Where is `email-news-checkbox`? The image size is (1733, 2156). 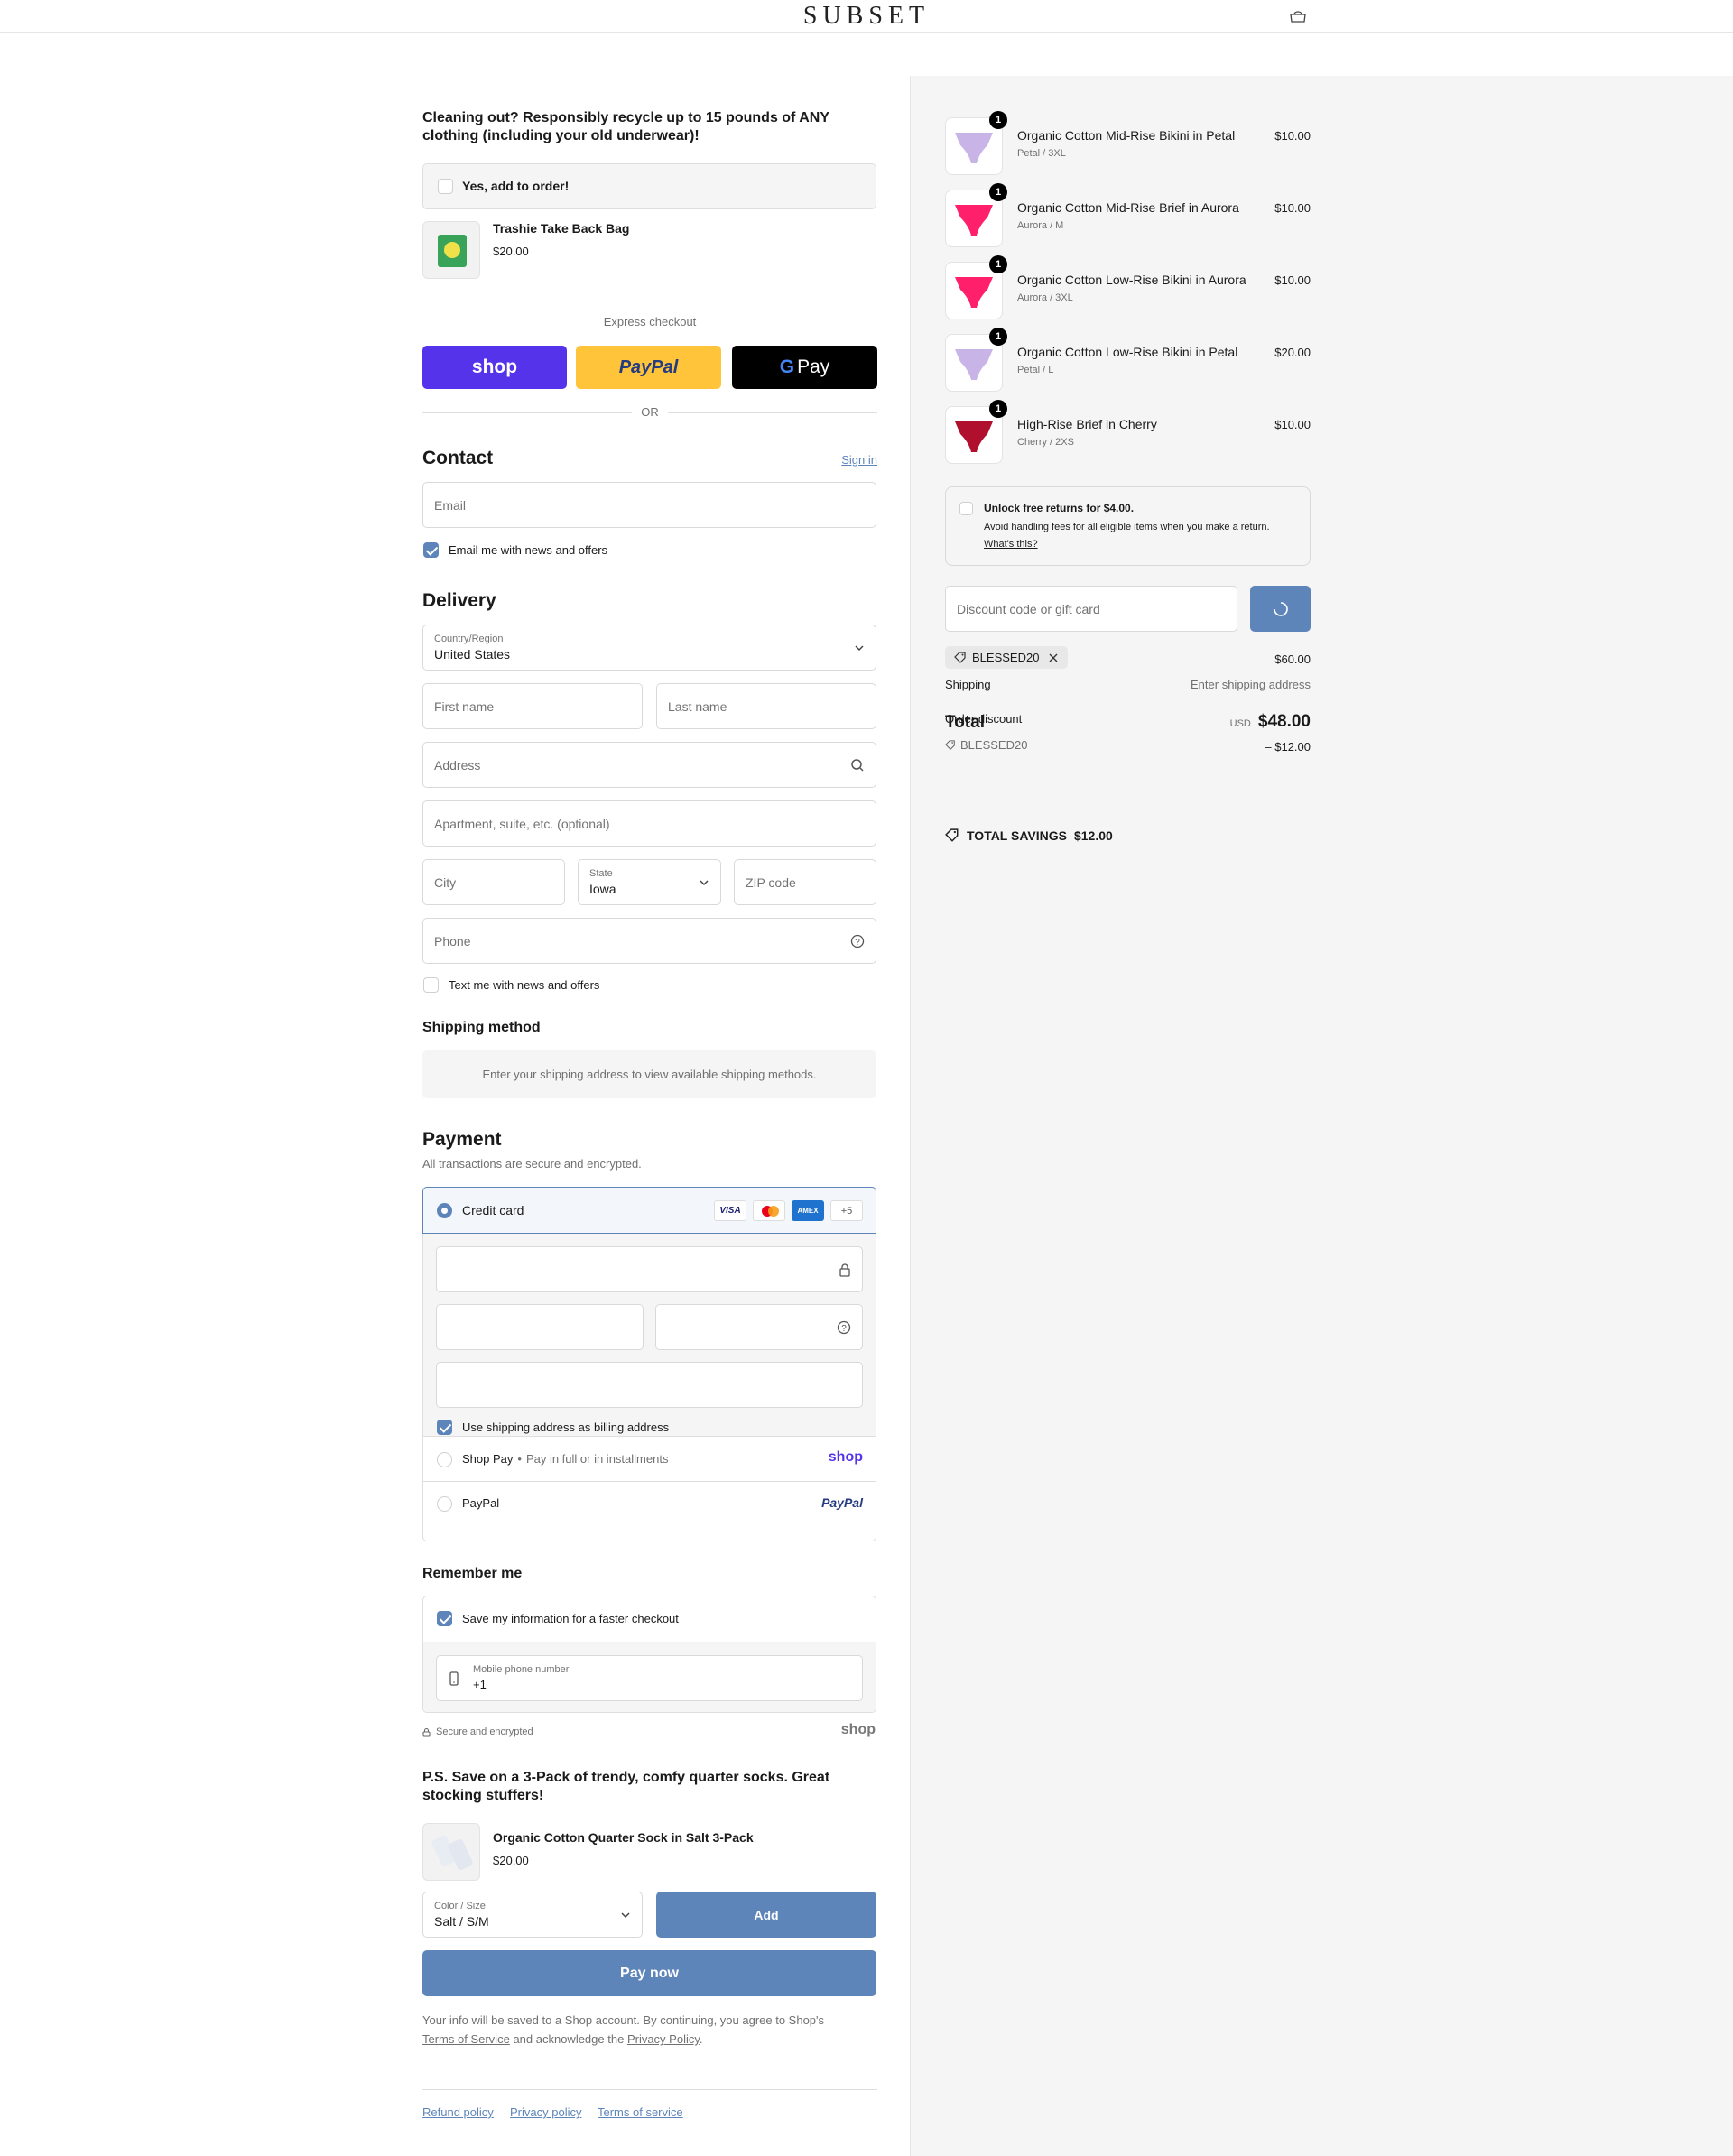
email-news-checkbox is located at coordinates (431, 550).